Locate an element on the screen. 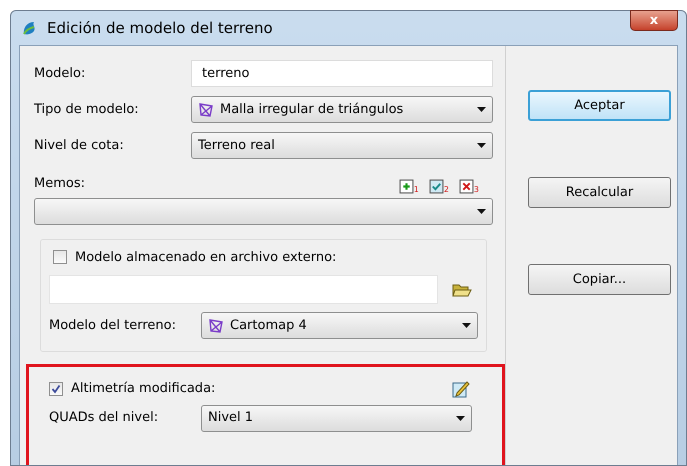 Image resolution: width=687 pixels, height=466 pixels. dropdown: Terreno real is located at coordinates (342, 145).